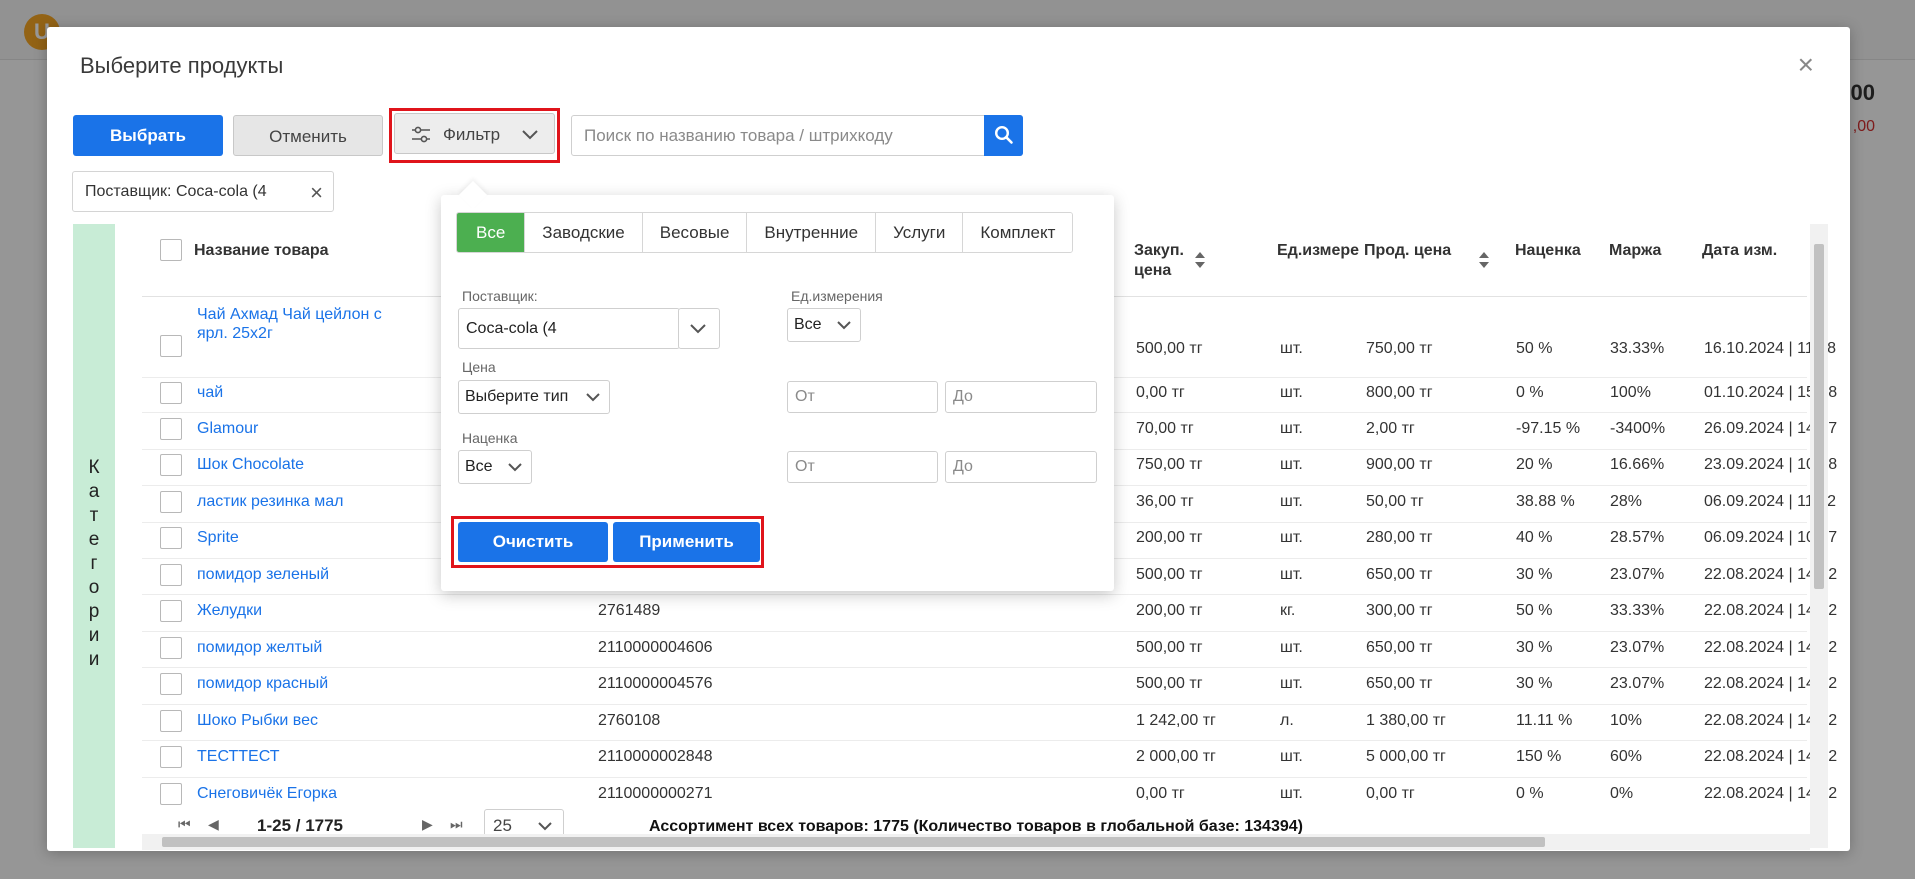  Describe the element at coordinates (270, 502) in the screenshot. I see `product-name-link: ластик резинка мал` at that location.